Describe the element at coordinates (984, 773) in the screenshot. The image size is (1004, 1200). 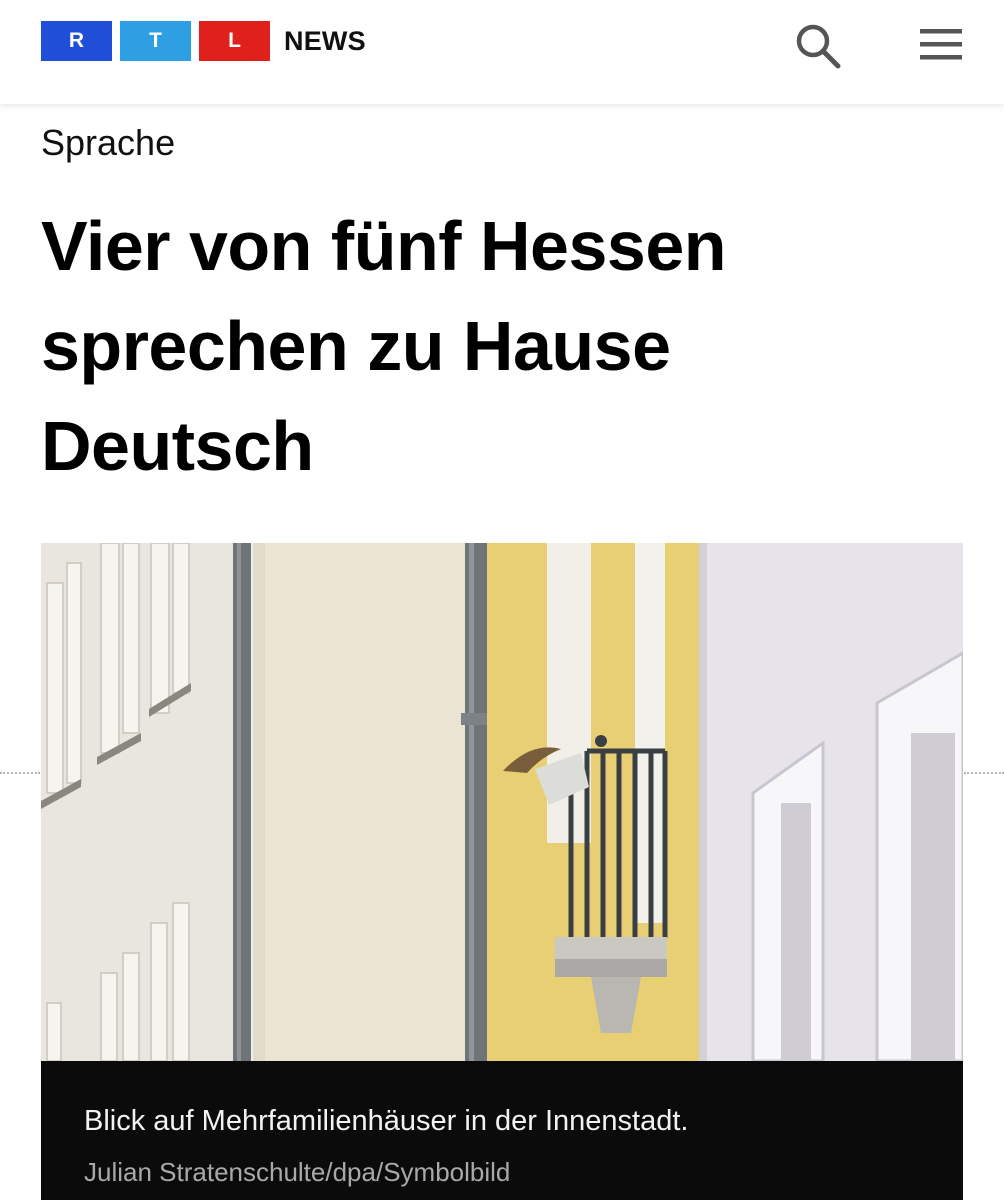
I see `divider-dotted-right` at that location.